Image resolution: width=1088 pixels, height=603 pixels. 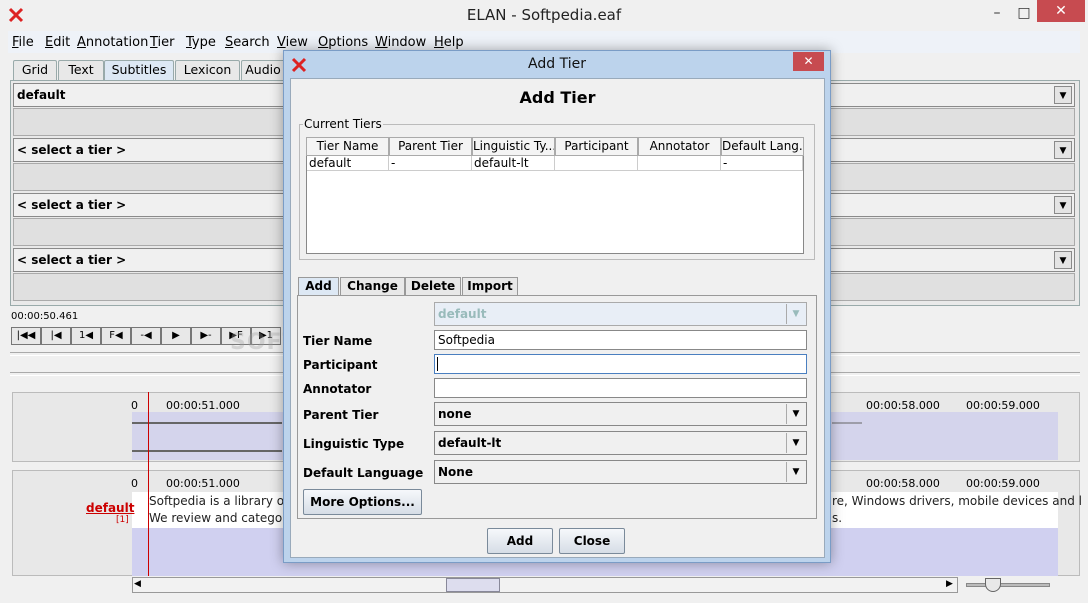 I want to click on menu-type: Type, so click(x=201, y=42).